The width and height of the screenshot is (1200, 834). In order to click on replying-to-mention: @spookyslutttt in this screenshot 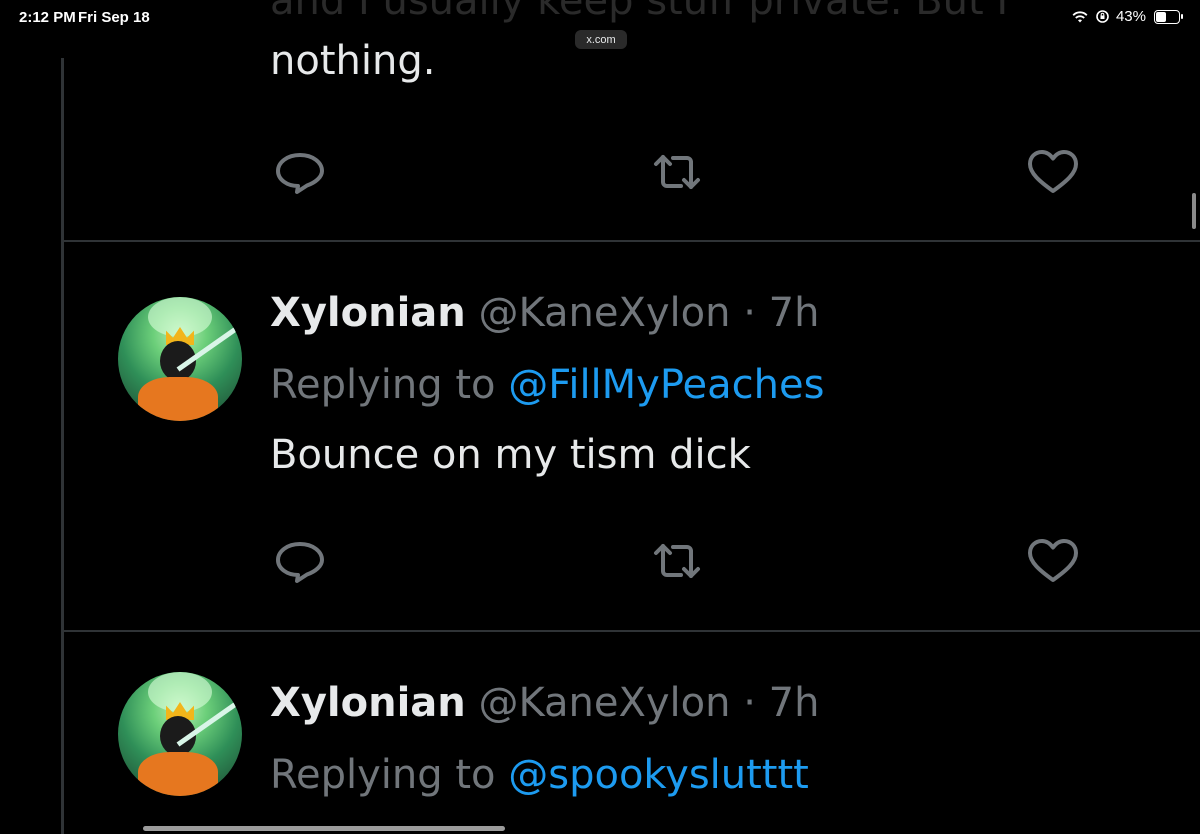, I will do `click(658, 775)`.